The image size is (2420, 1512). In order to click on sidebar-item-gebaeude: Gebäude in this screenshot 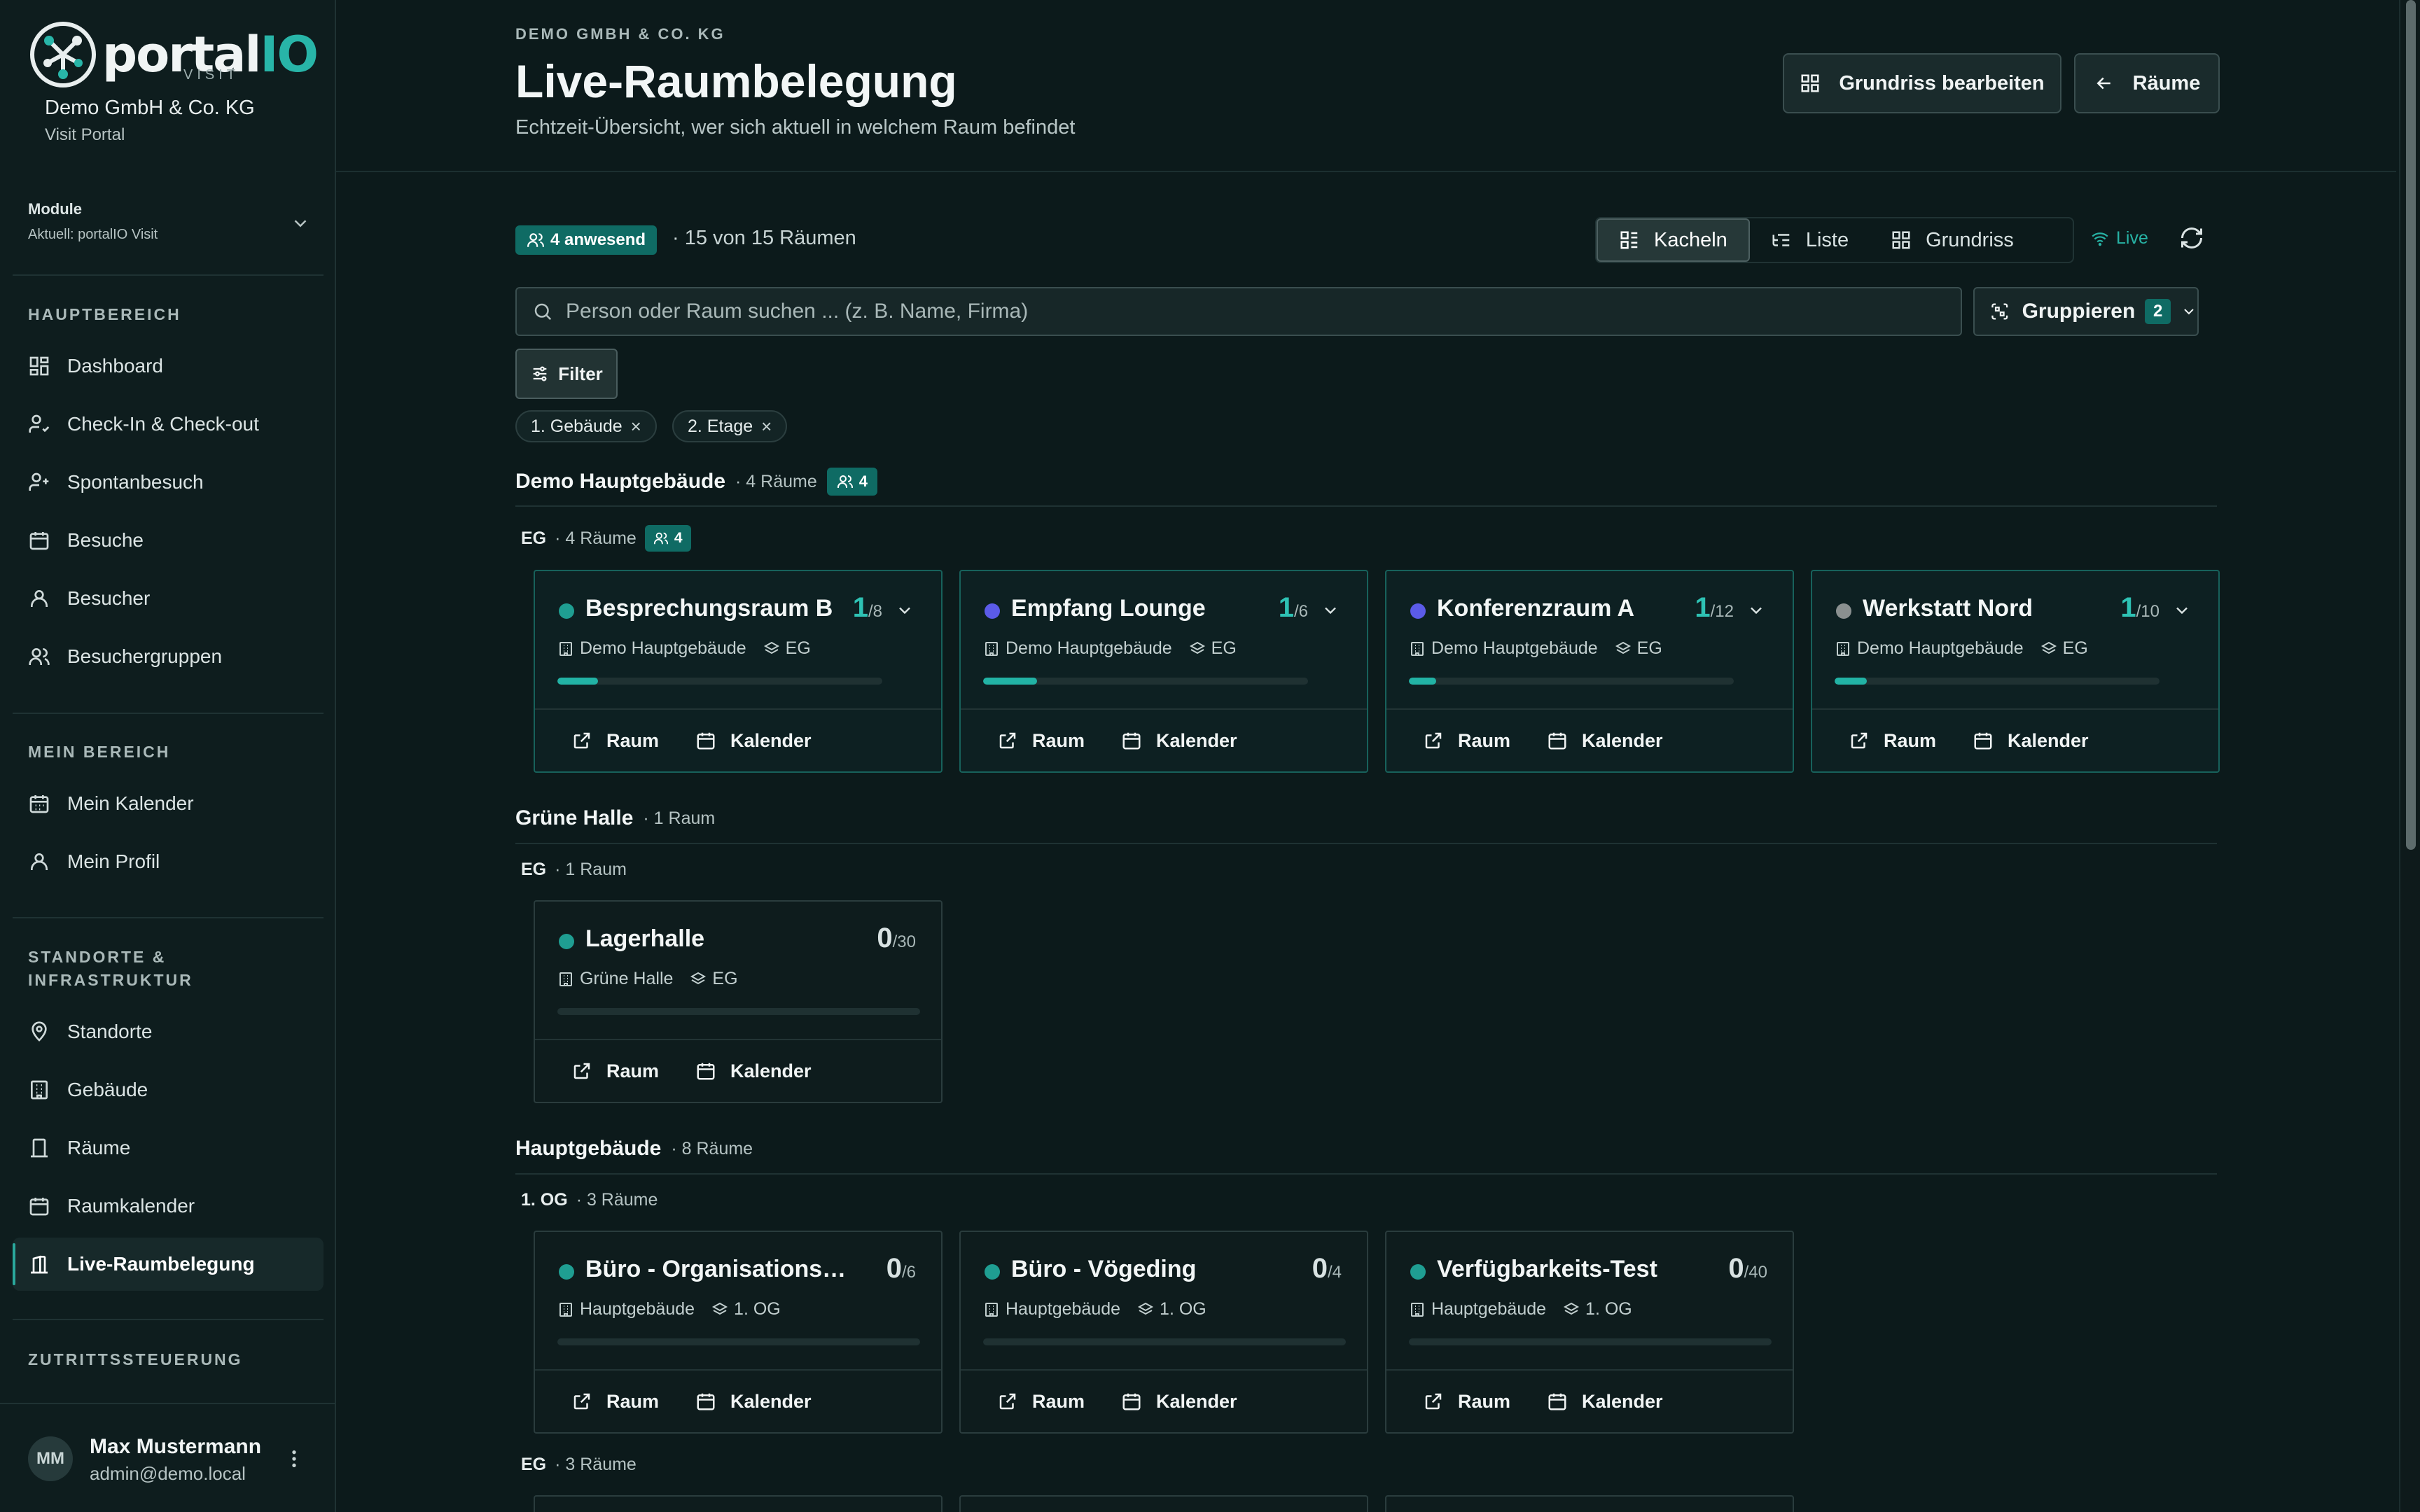, I will do `click(168, 1089)`.